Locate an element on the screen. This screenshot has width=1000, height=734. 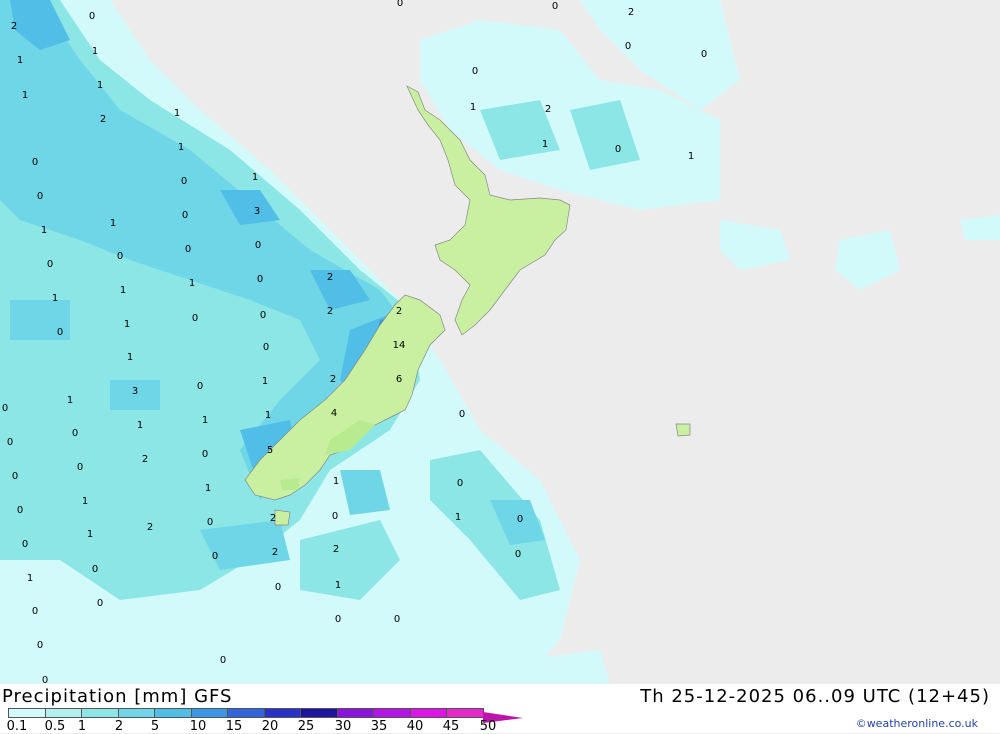
credit-link: ©weatheronline.co.uk is located at coordinates (917, 723).